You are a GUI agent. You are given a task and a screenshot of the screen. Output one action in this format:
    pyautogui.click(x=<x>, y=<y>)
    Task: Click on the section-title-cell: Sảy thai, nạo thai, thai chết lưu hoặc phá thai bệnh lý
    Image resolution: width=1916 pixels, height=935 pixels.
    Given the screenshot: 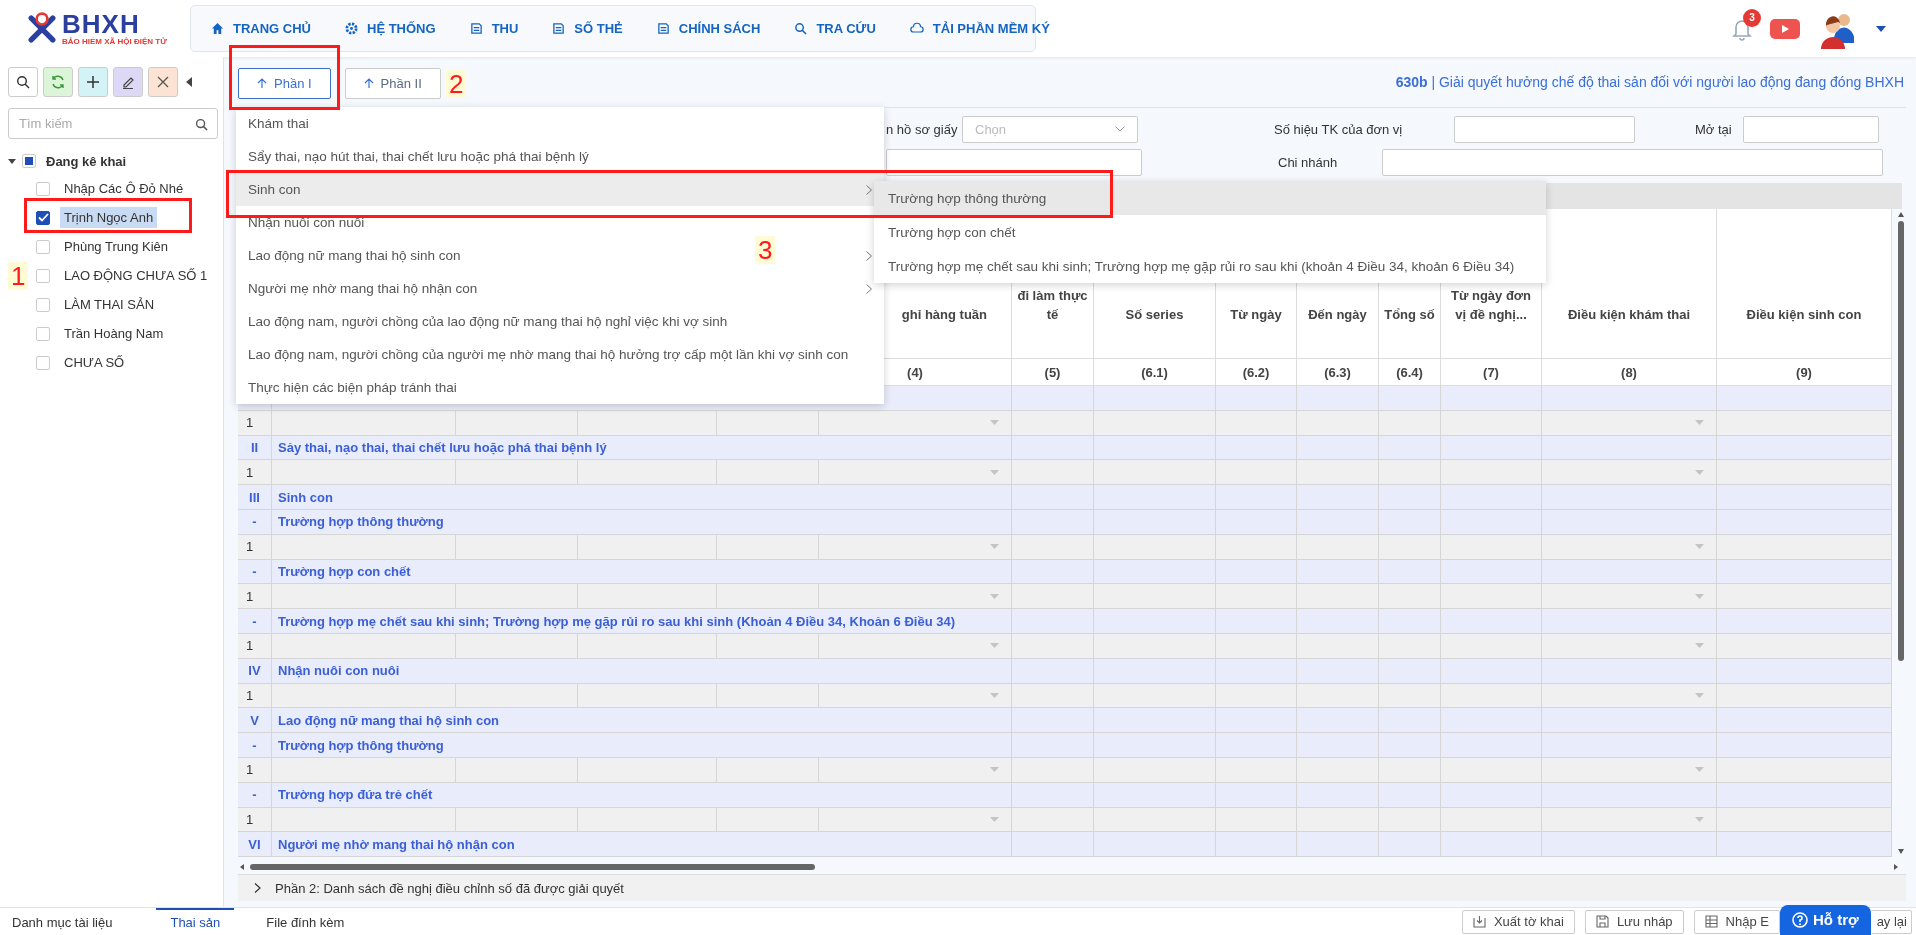 What is the action you would take?
    pyautogui.click(x=642, y=448)
    